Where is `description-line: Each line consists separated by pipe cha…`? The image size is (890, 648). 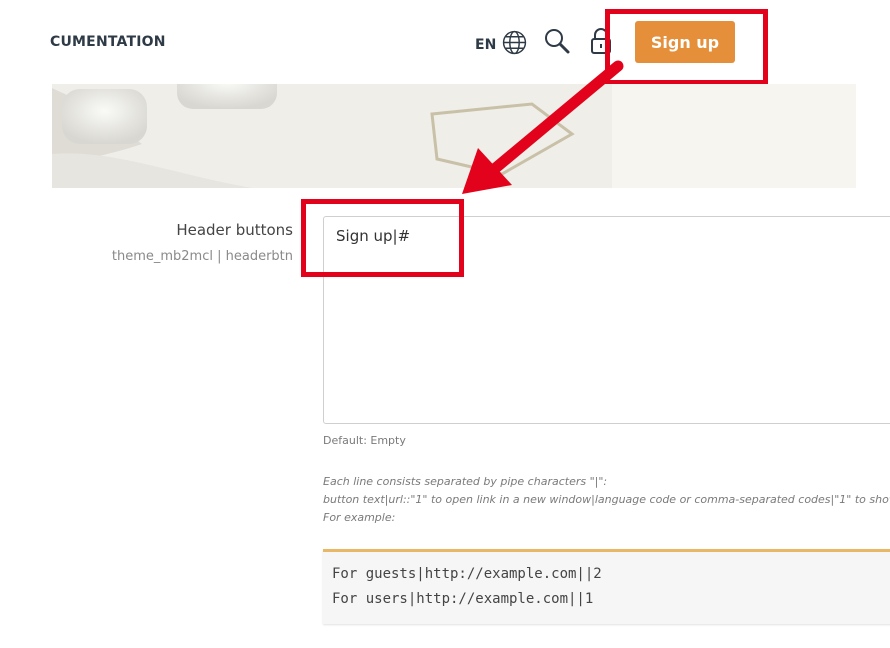 description-line: Each line consists separated by pipe cha… is located at coordinates (465, 481).